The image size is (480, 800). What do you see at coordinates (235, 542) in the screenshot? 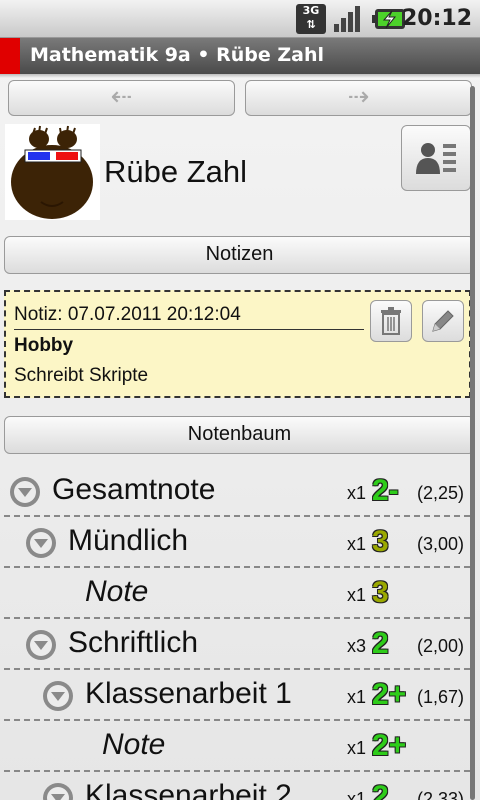
I see `tree-row: Mündlich x1 3 (3,00)` at bounding box center [235, 542].